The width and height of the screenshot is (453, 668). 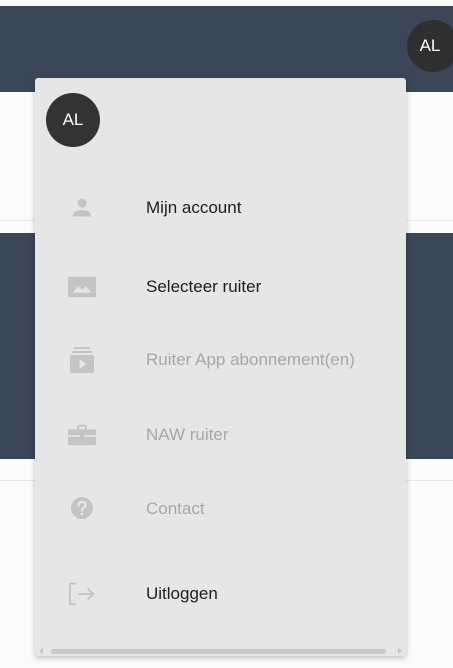 I want to click on briefcase-icon, so click(x=82, y=435).